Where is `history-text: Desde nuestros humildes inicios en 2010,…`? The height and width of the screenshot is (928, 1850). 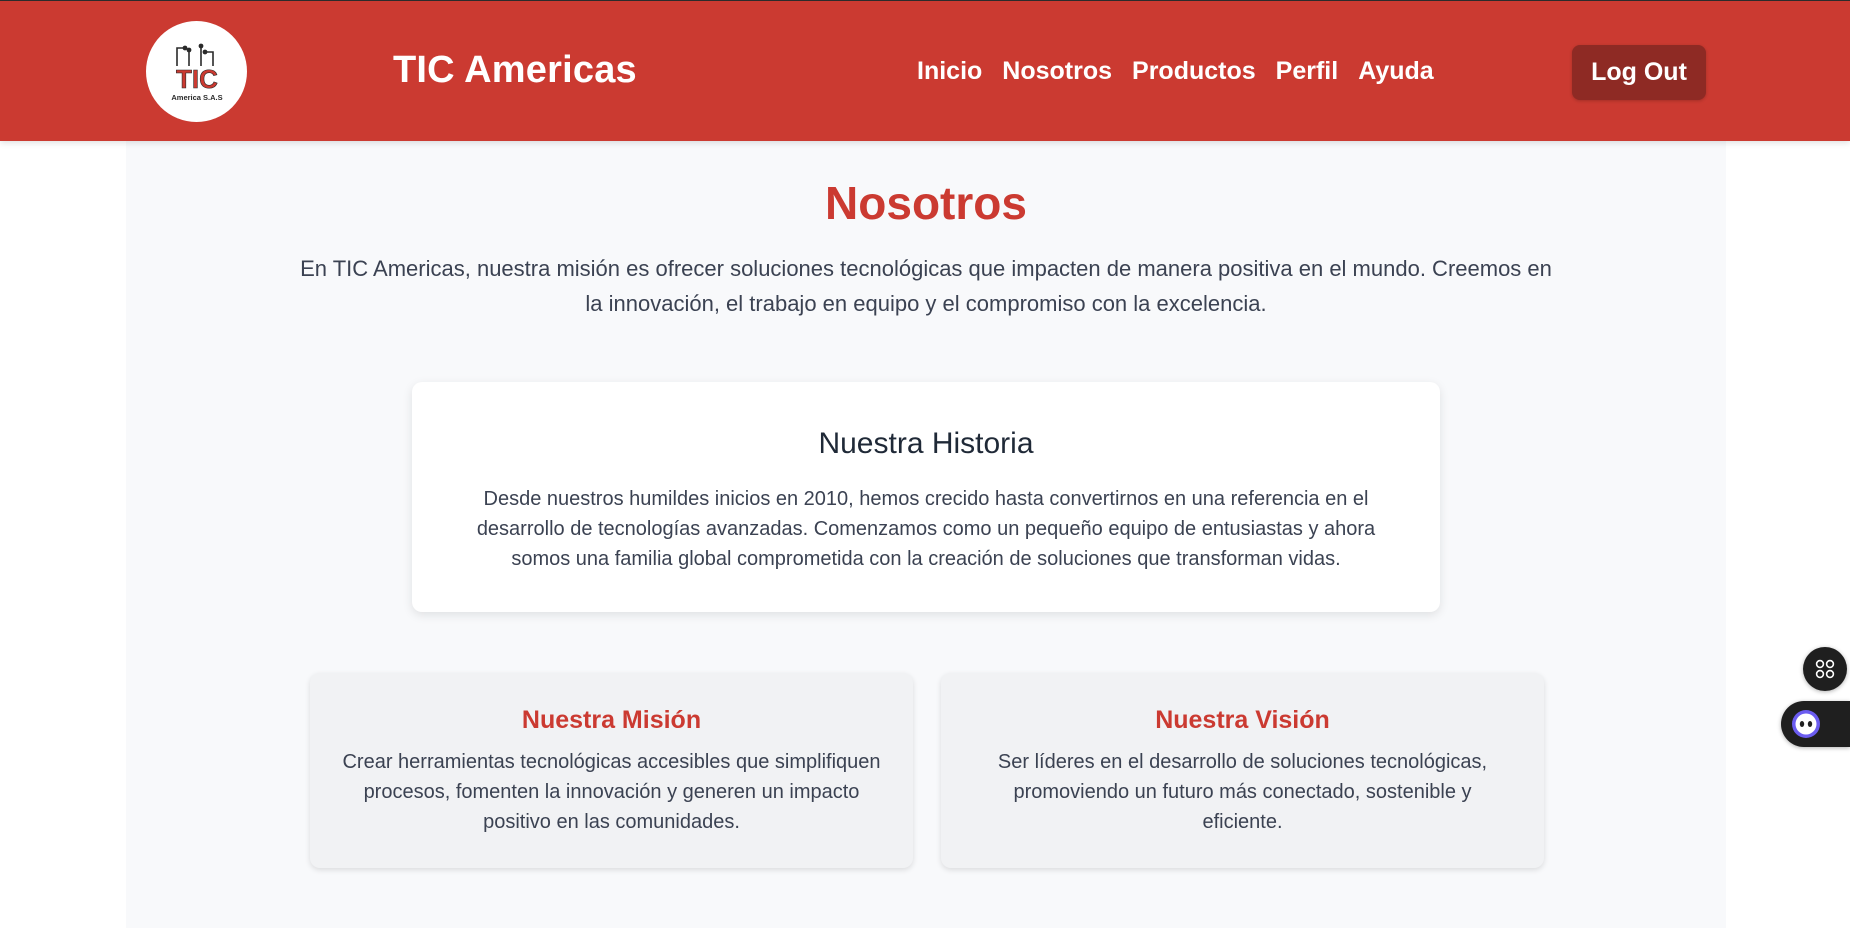 history-text: Desde nuestros humildes inicios en 2010,… is located at coordinates (926, 529).